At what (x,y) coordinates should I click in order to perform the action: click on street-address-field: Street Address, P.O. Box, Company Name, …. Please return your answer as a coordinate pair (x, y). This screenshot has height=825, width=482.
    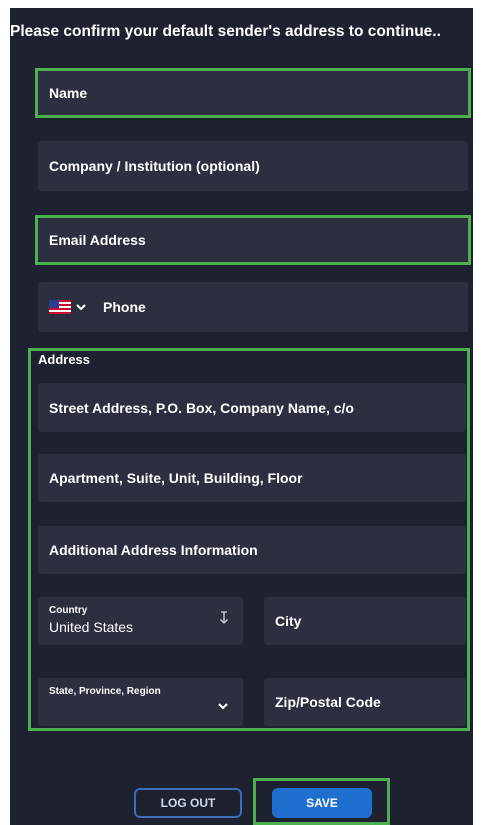
    Looking at the image, I should click on (252, 407).